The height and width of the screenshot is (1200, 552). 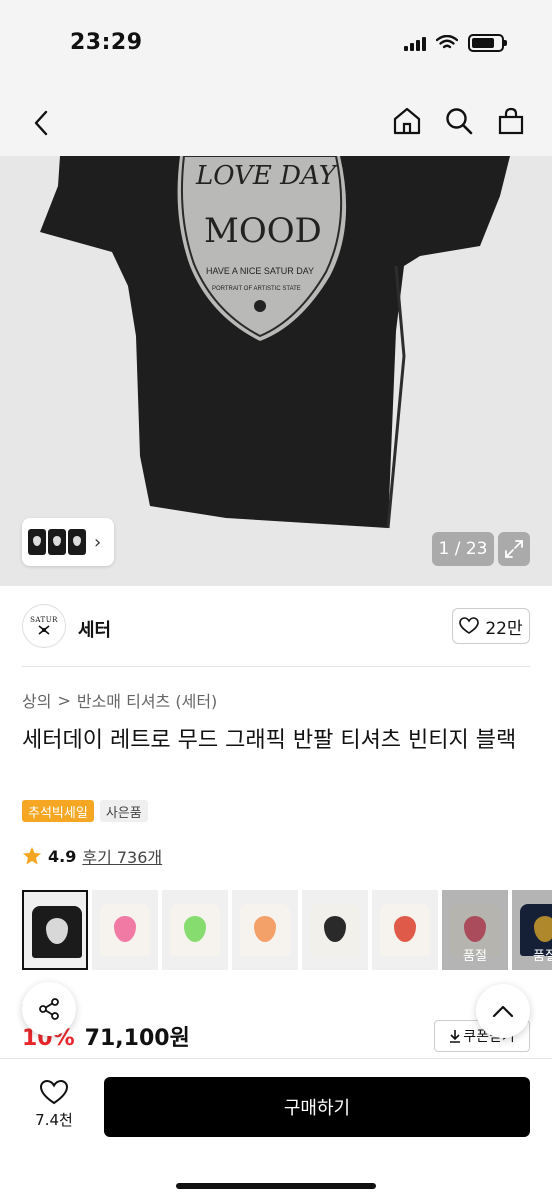 I want to click on nav-actions, so click(x=459, y=121).